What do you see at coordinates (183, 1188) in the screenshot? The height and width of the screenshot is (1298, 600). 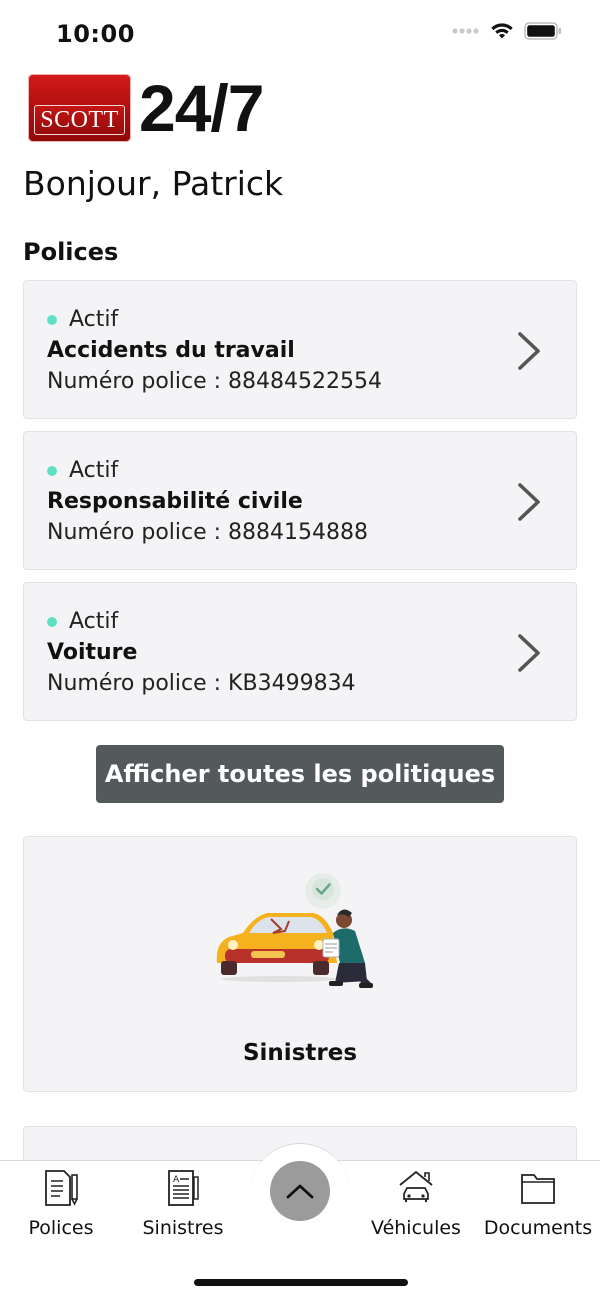 I see `claim-form-icon: A` at bounding box center [183, 1188].